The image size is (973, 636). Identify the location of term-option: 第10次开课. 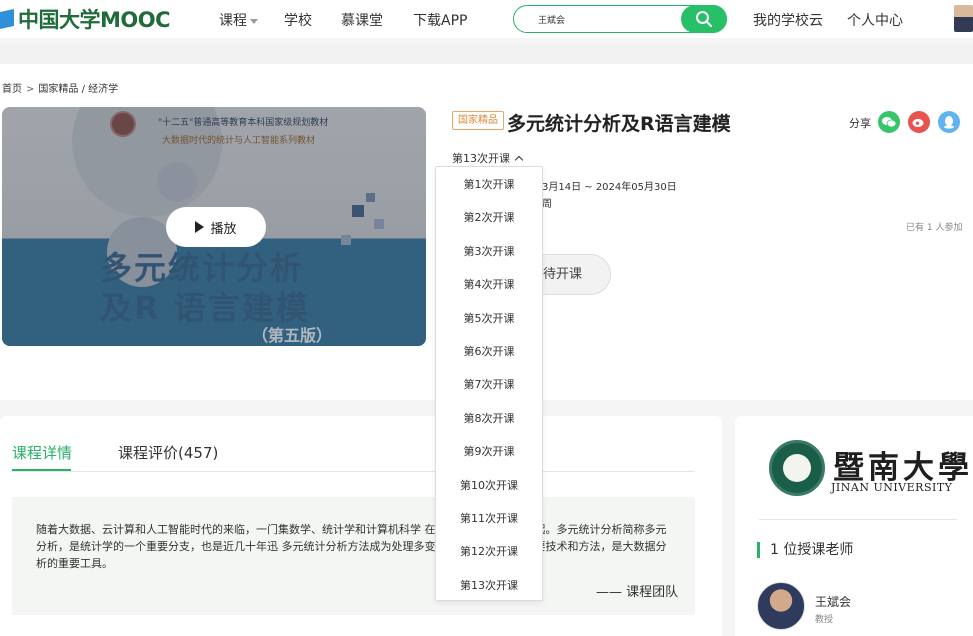
(489, 485).